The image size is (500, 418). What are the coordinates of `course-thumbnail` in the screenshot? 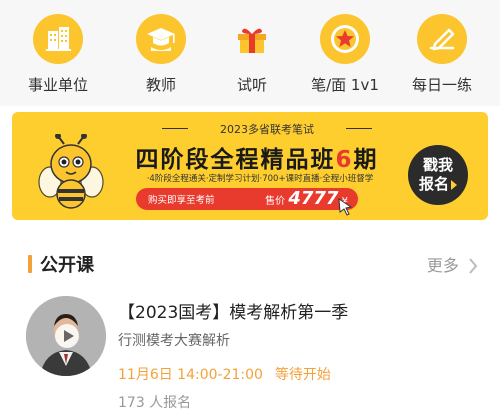 It's located at (66, 336).